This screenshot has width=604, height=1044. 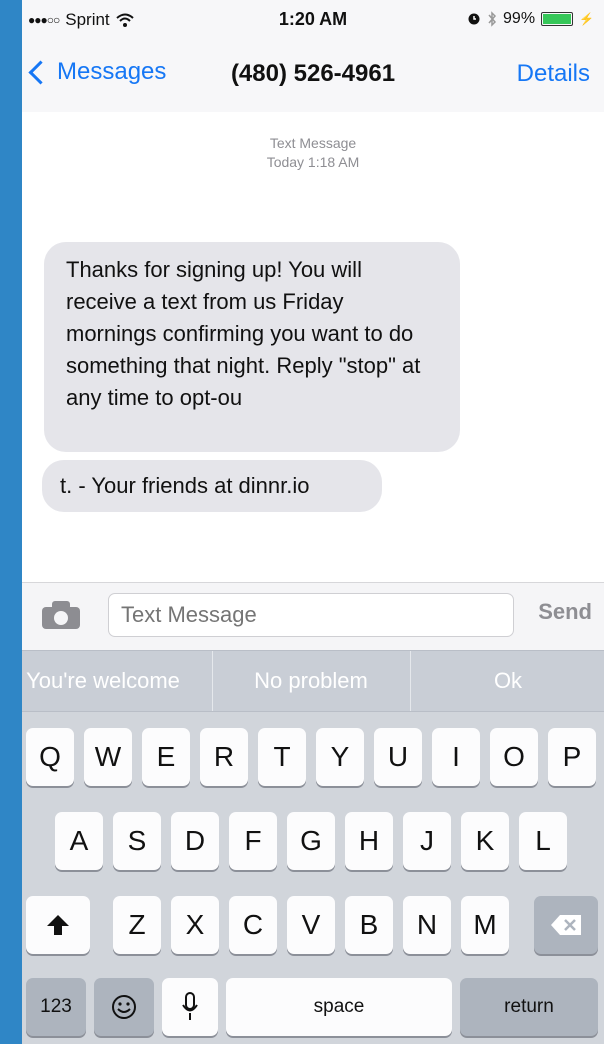 I want to click on key-c: C, so click(x=253, y=925).